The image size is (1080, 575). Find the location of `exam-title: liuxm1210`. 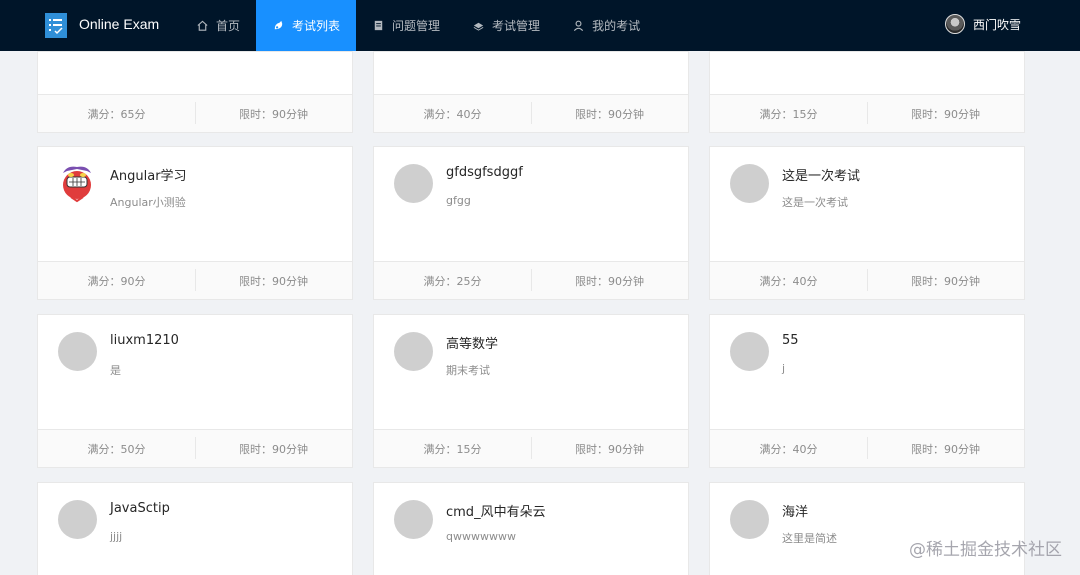

exam-title: liuxm1210 is located at coordinates (144, 340).